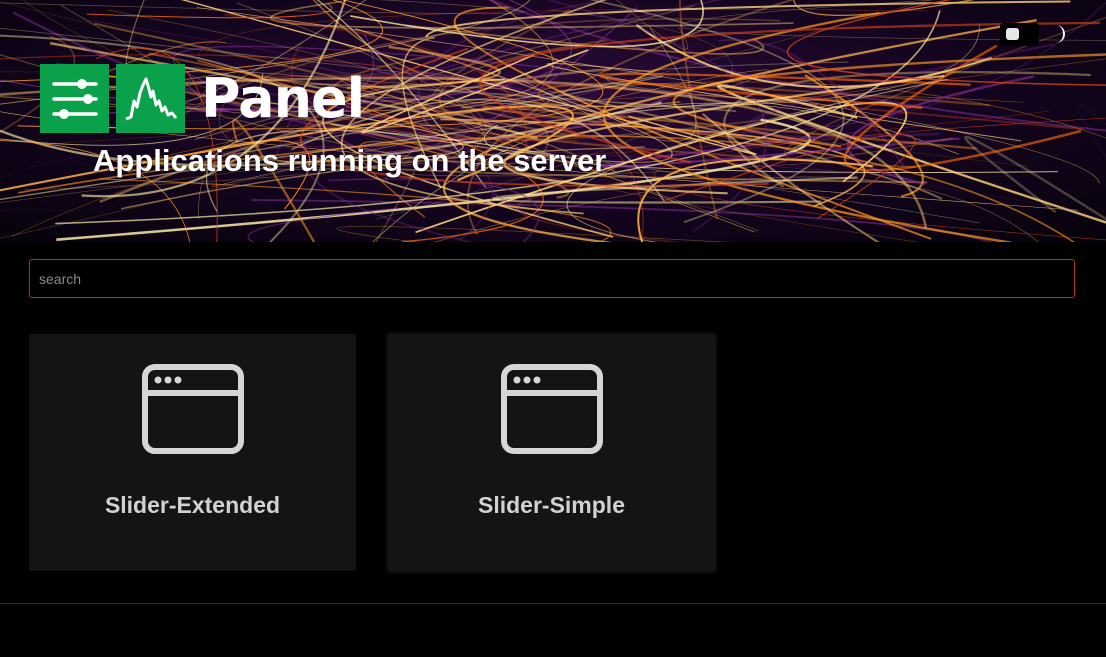 The width and height of the screenshot is (1106, 657). I want to click on theme-toggle, so click(1035, 34).